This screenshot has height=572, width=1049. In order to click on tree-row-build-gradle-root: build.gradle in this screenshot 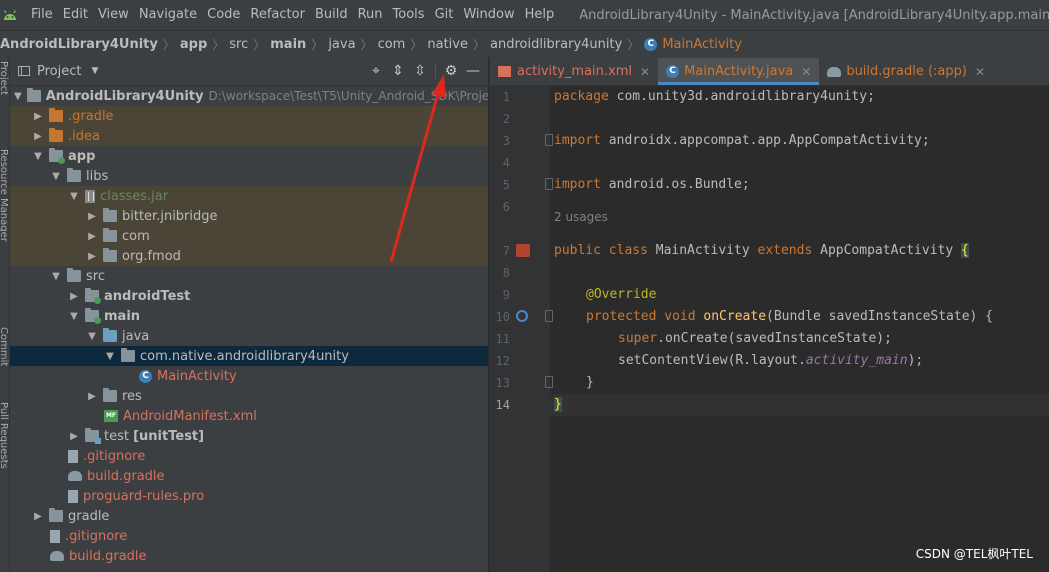, I will do `click(249, 556)`.